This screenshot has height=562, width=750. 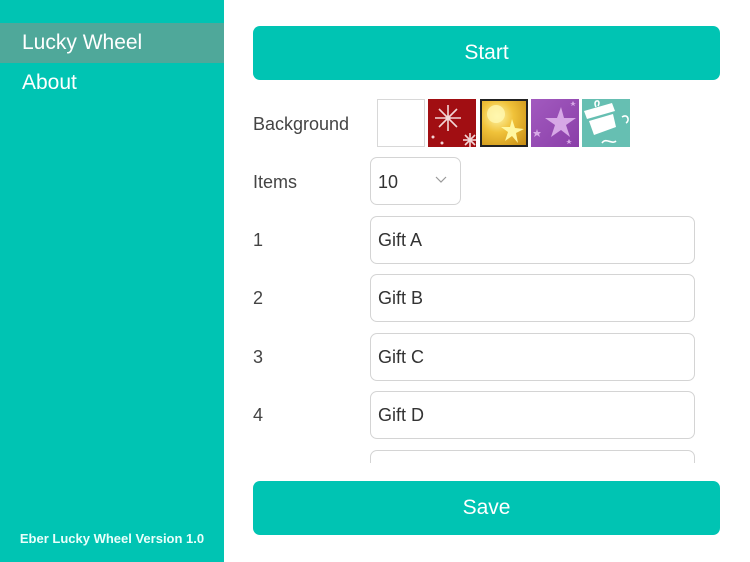 I want to click on background-option-teal-gifts, so click(x=606, y=123).